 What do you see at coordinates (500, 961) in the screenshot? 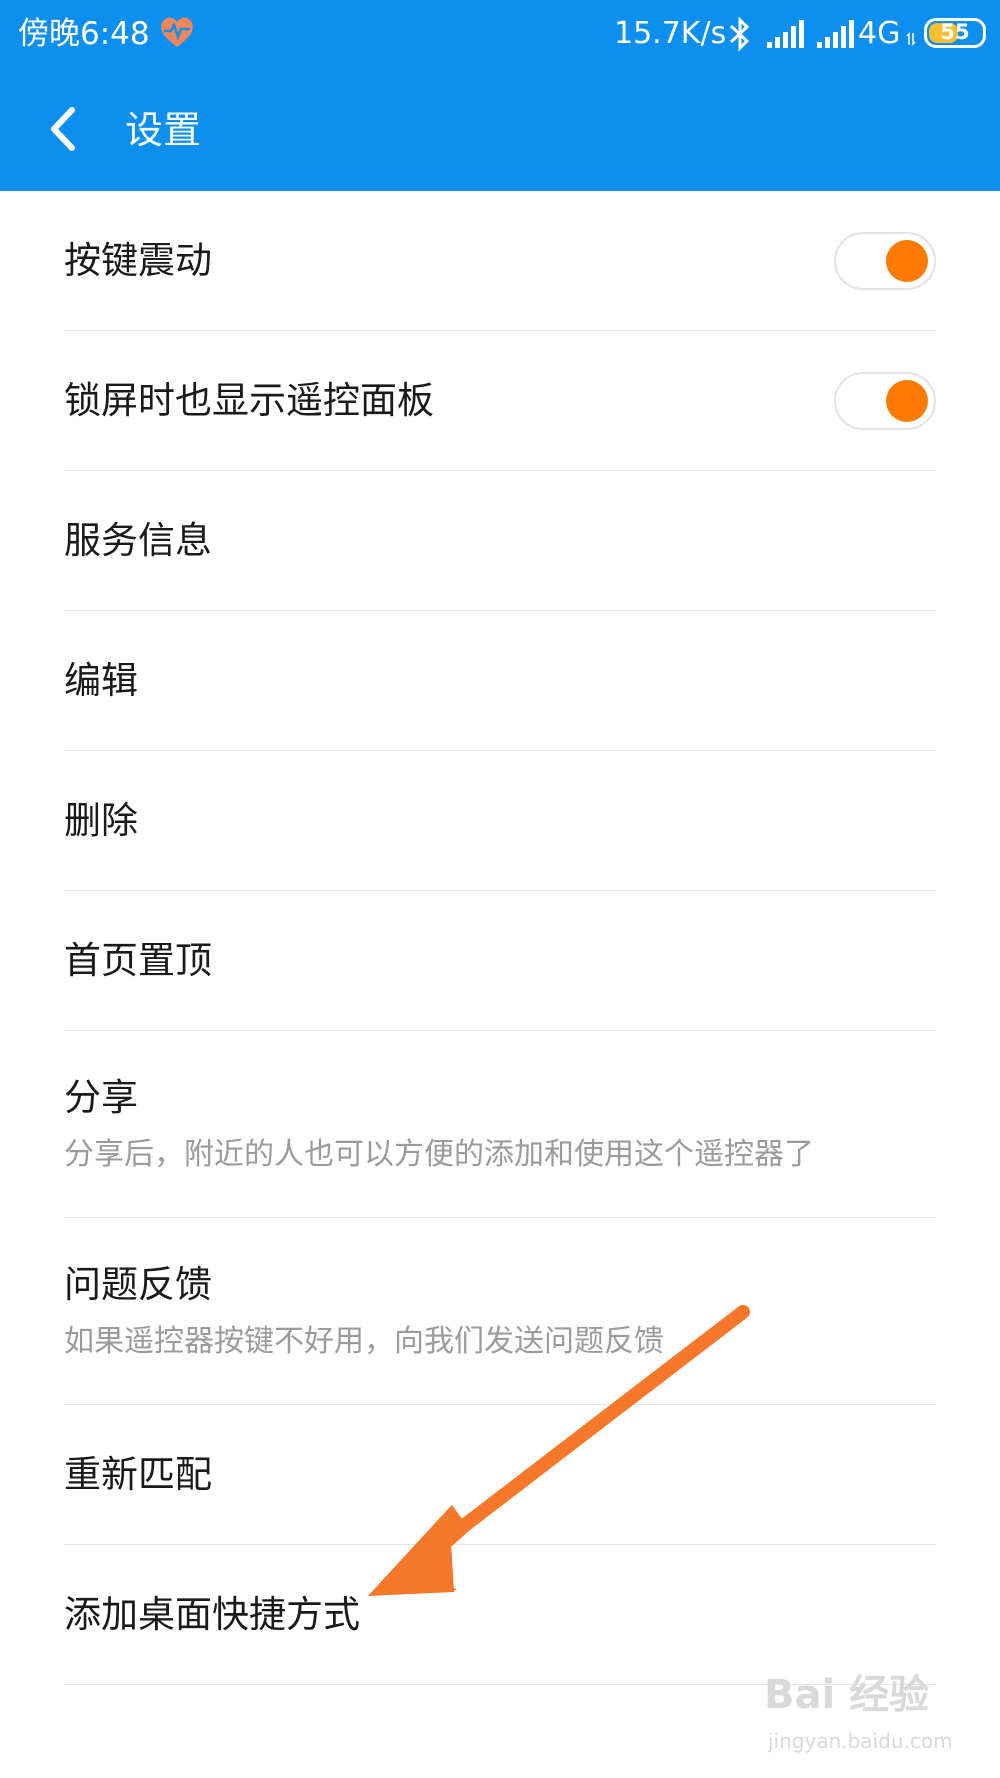
I see `setting-pin-top: 首页置顶` at bounding box center [500, 961].